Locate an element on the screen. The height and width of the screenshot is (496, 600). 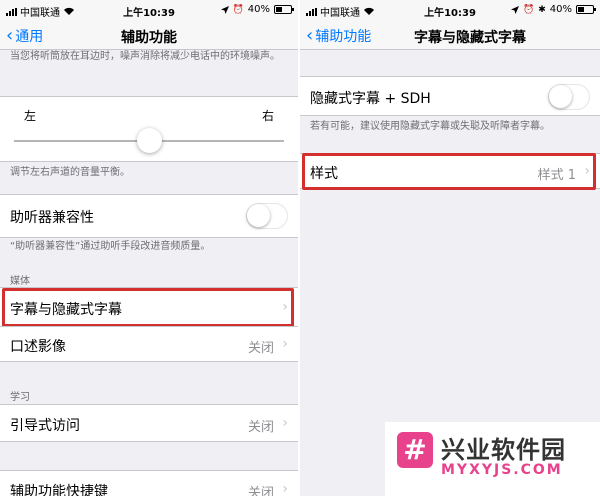
page-title: 辅助功能 is located at coordinates (149, 38).